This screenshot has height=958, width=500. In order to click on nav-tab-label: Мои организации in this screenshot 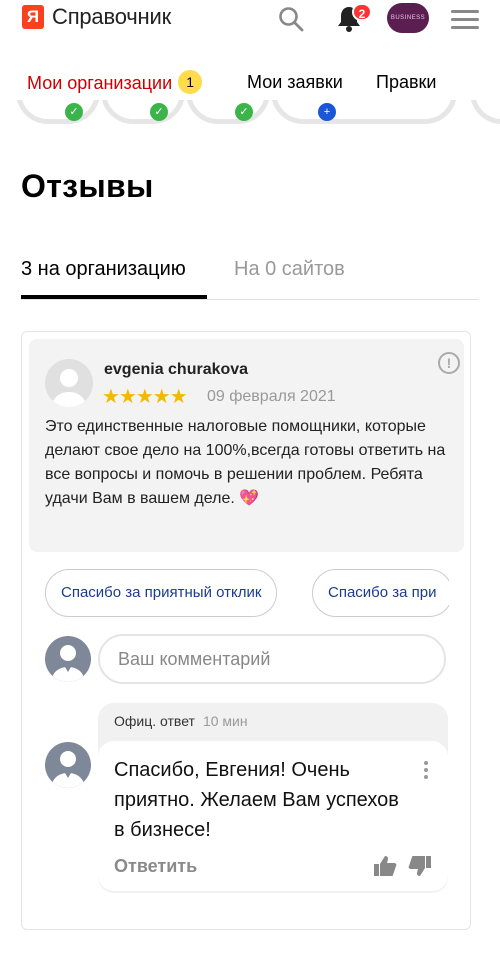, I will do `click(100, 82)`.